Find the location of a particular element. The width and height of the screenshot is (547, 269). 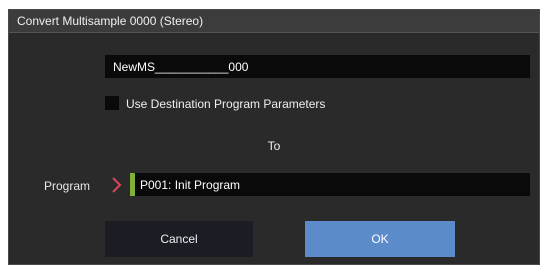

dialog-title: Convert Multisample 0000 (Stereo) is located at coordinates (110, 21).